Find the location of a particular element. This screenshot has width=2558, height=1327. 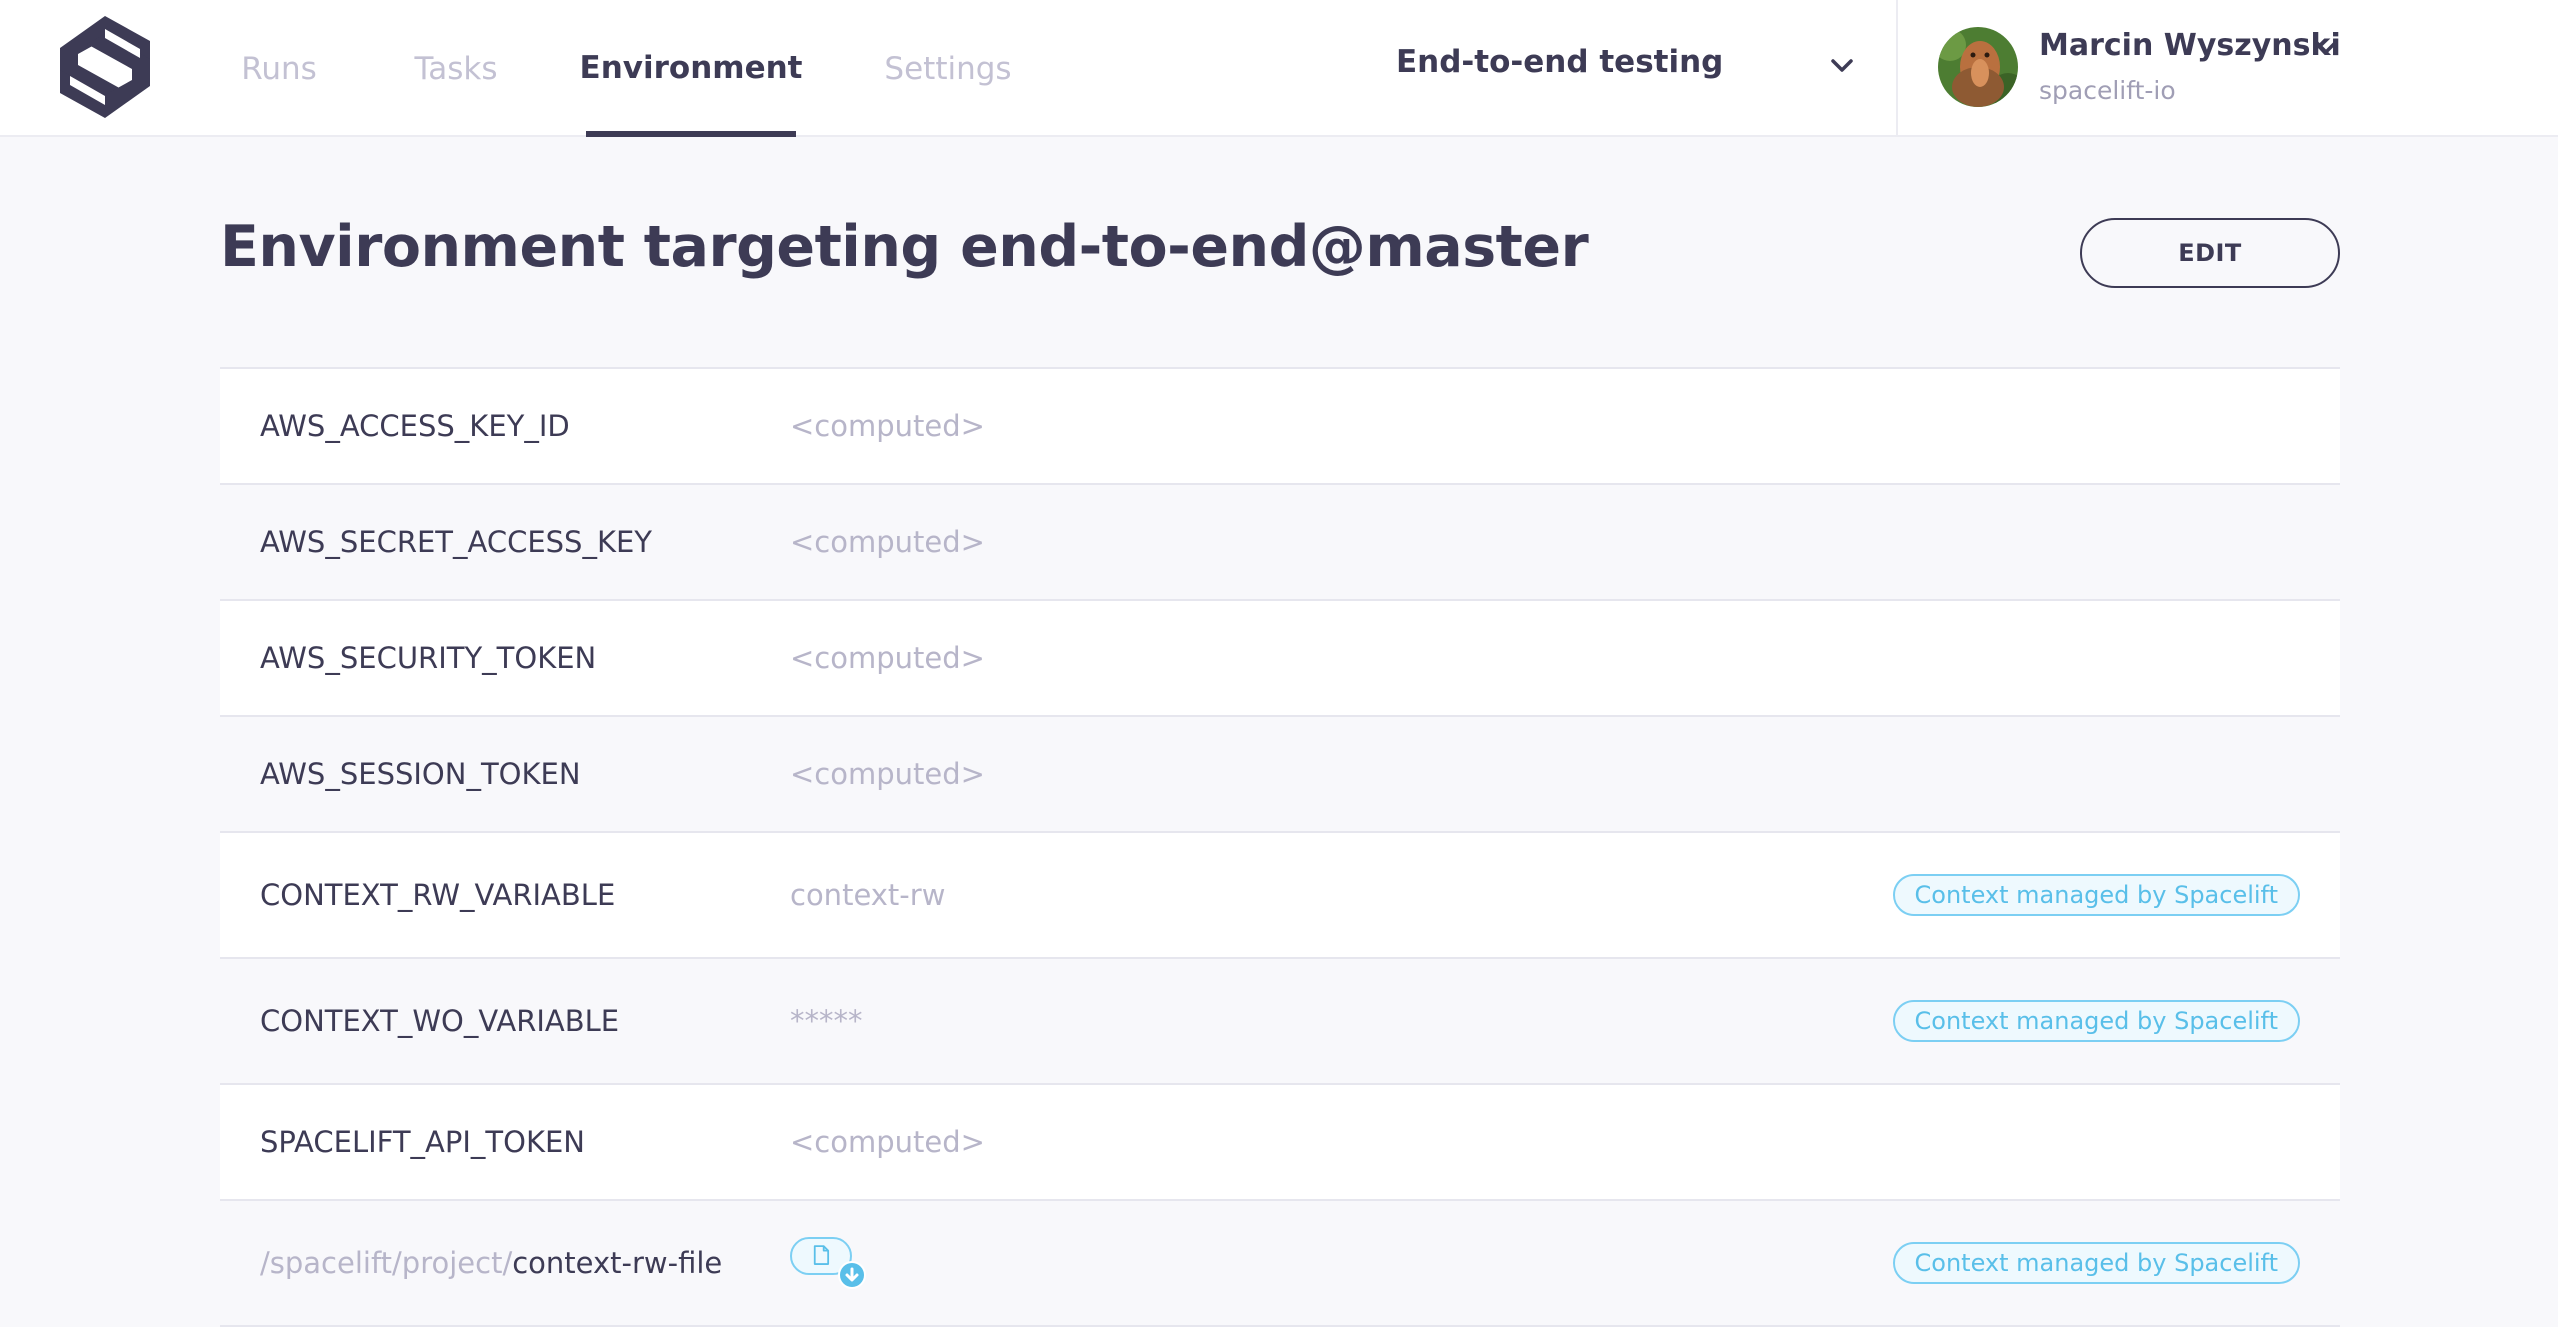

env-file-path-prefix: /spacelift/project/ is located at coordinates (386, 1263).